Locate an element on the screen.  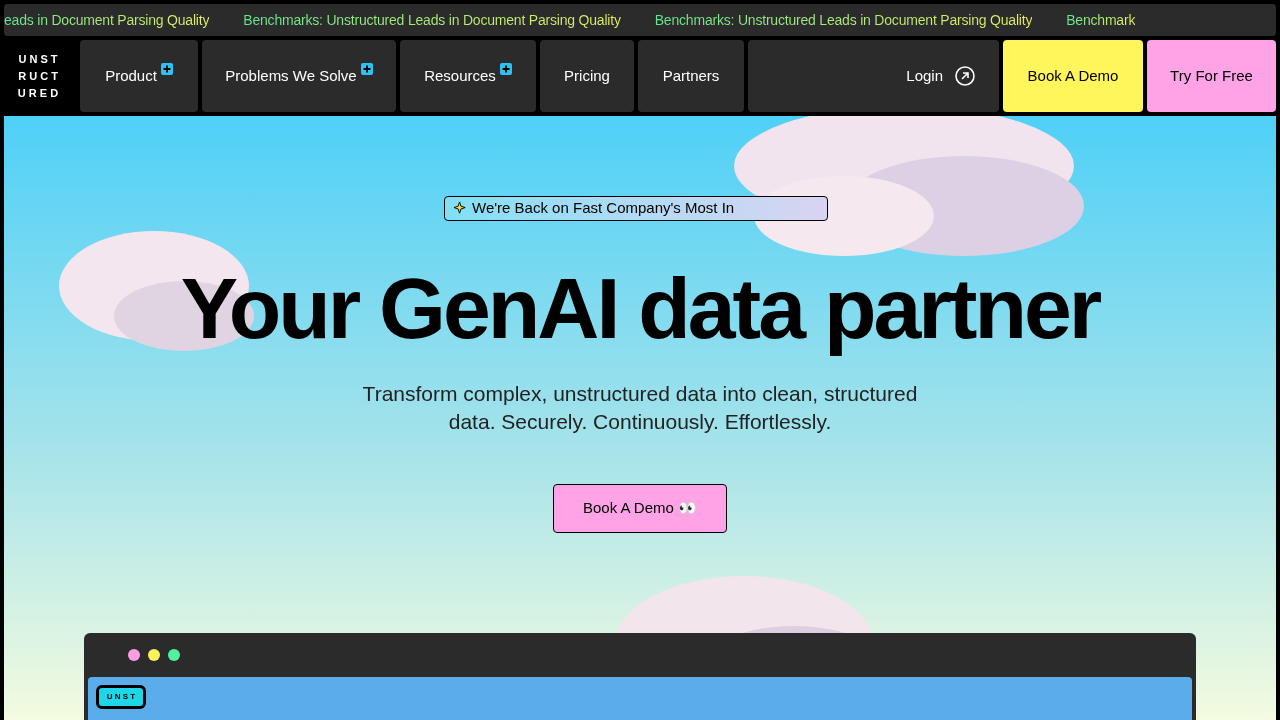
badge-text: We're Back on Fast Company's Most In is located at coordinates (603, 208).